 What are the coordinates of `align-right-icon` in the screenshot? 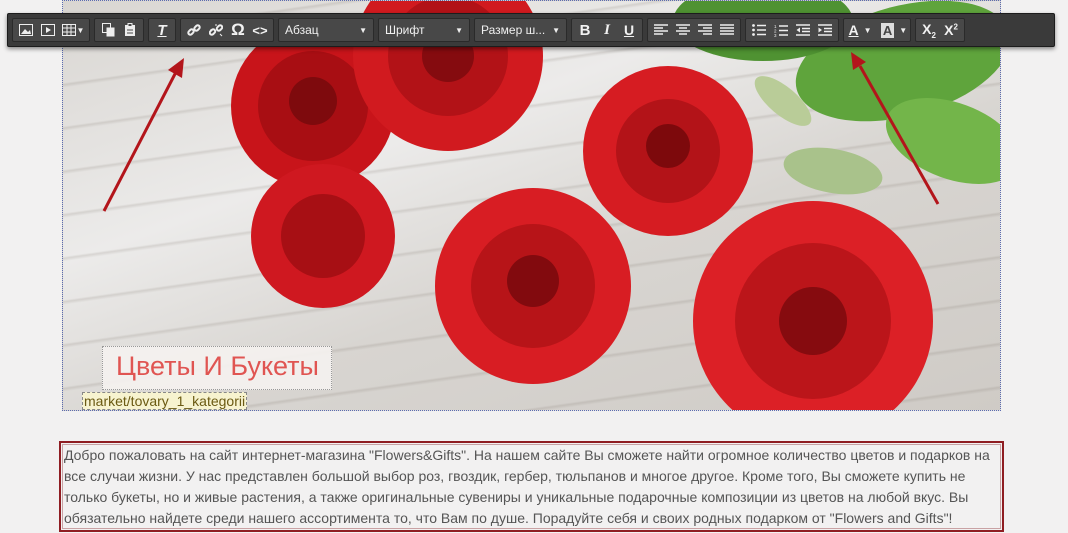 It's located at (705, 29).